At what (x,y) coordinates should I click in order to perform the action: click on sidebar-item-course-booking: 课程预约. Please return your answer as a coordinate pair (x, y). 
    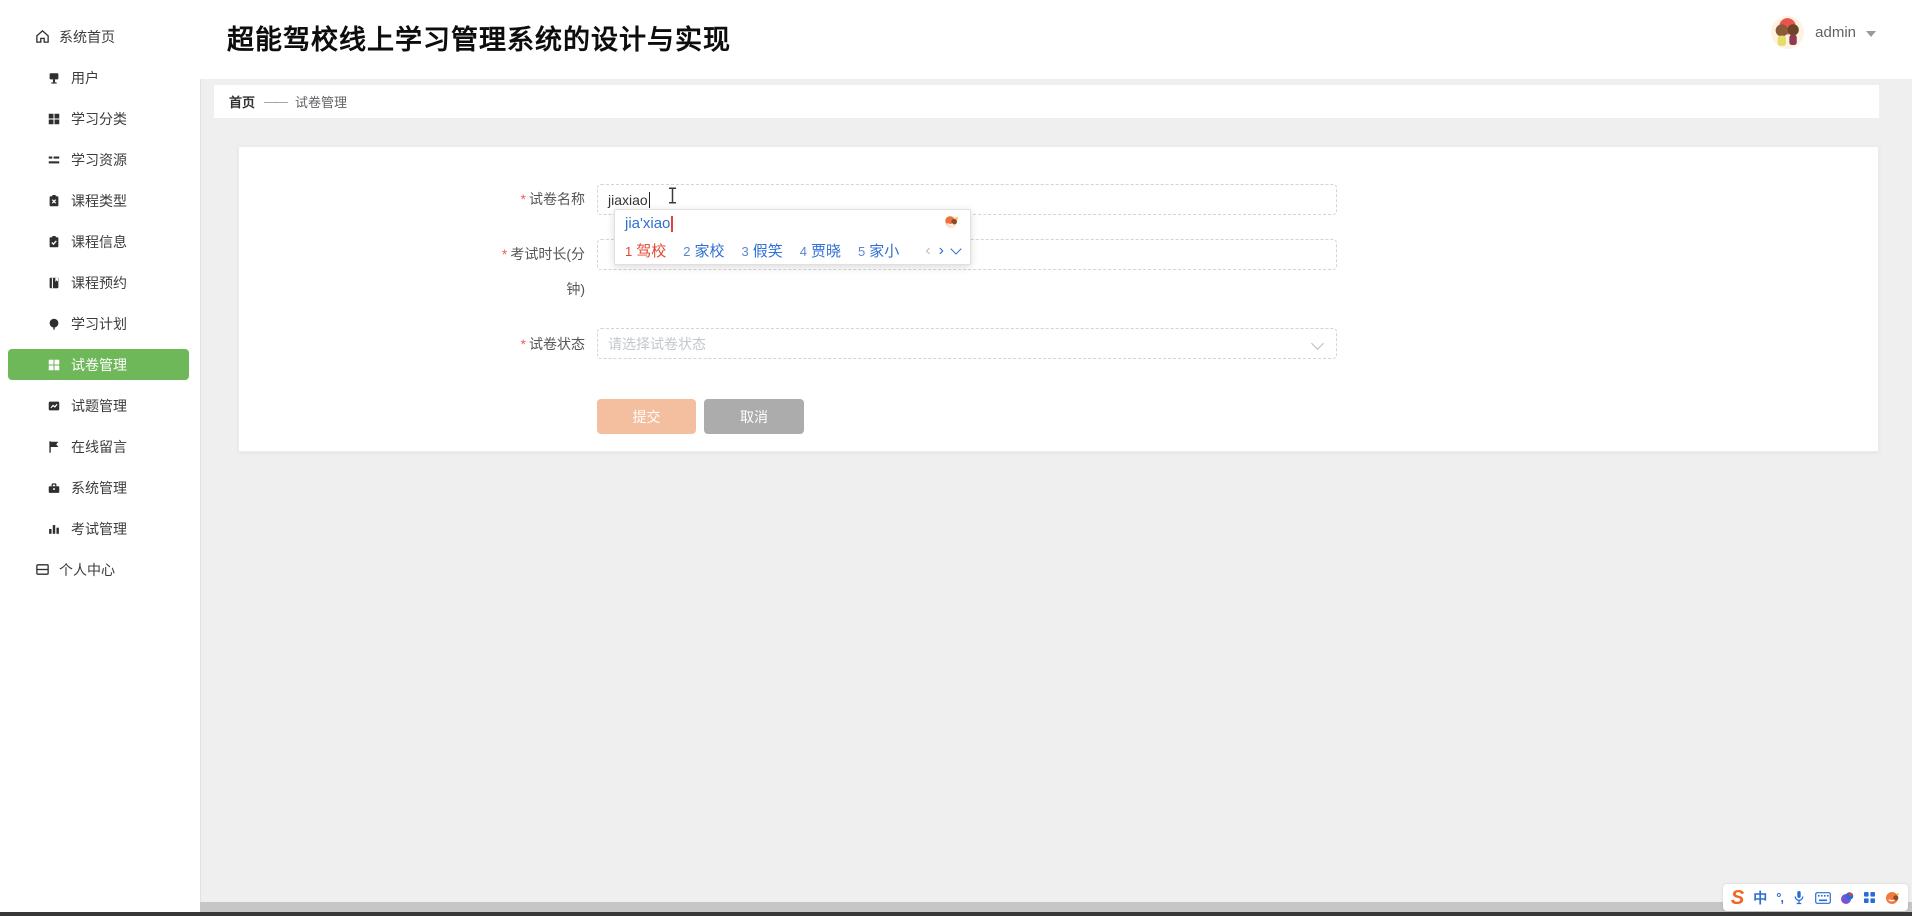
    Looking at the image, I should click on (99, 282).